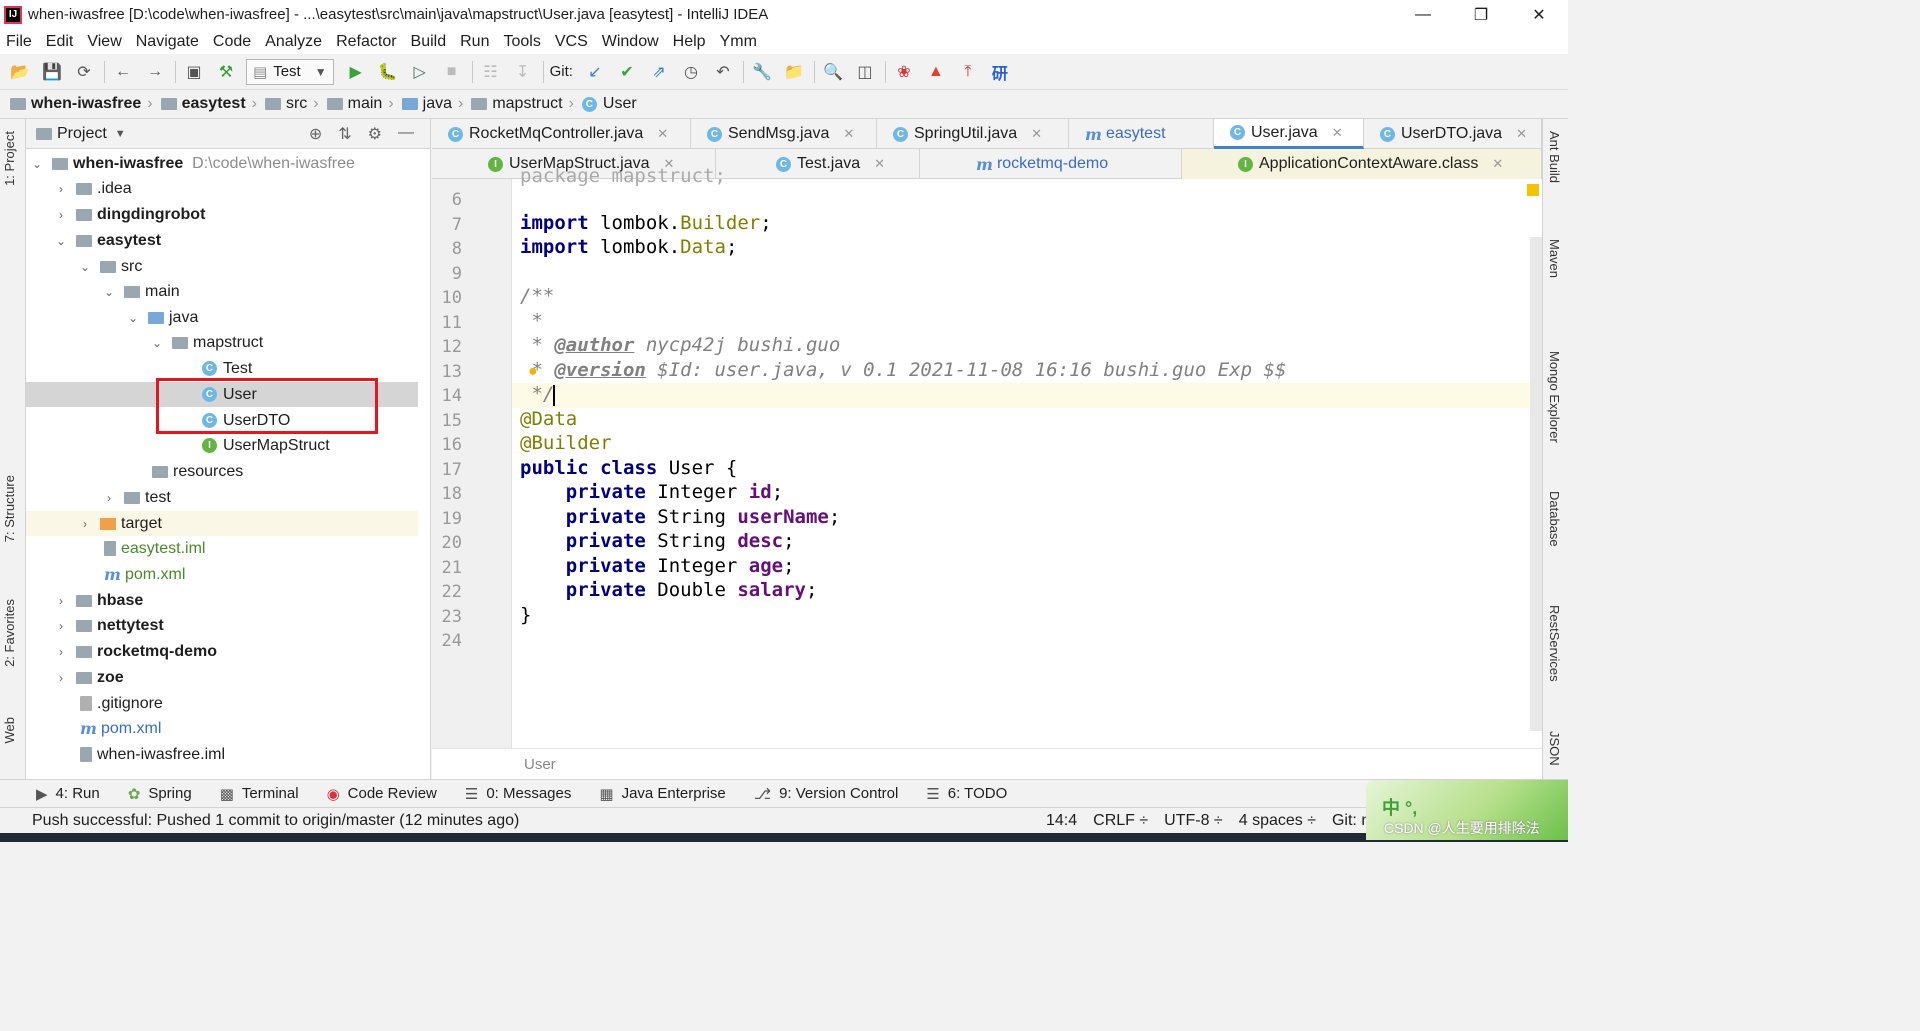  Describe the element at coordinates (120, 134) in the screenshot. I see `chevron-down-icon: ▼` at that location.